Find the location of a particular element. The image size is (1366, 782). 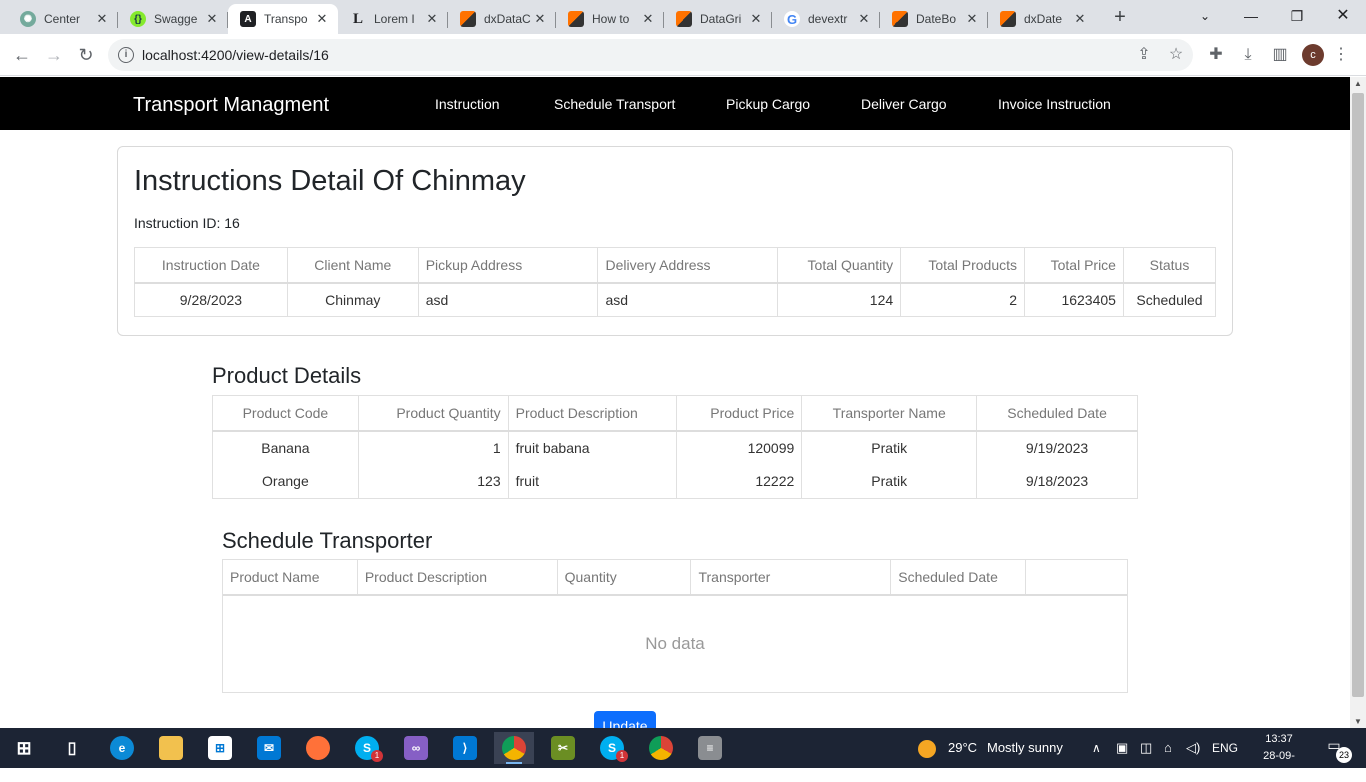

taskbar-app-store: ⊞ is located at coordinates (220, 748).